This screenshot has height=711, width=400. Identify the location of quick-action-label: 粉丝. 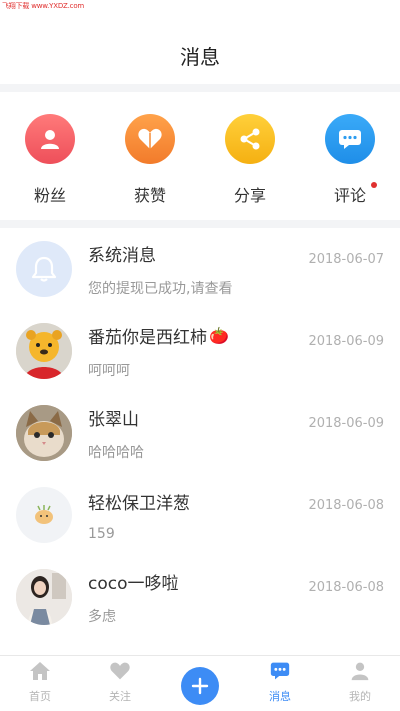
(49, 195).